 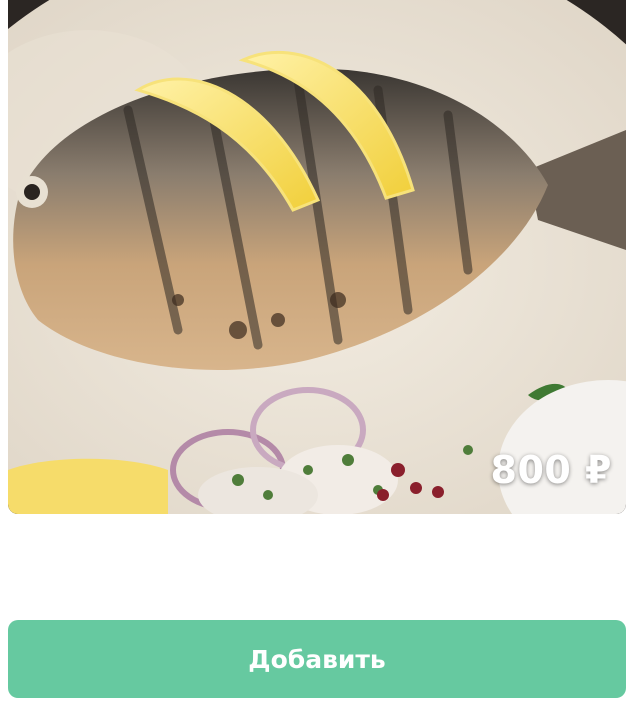 I want to click on add-to-cart-button: Добавить, so click(x=317, y=659).